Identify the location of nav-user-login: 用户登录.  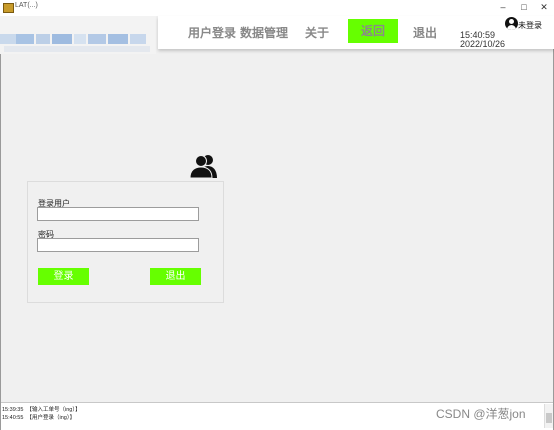
(212, 32).